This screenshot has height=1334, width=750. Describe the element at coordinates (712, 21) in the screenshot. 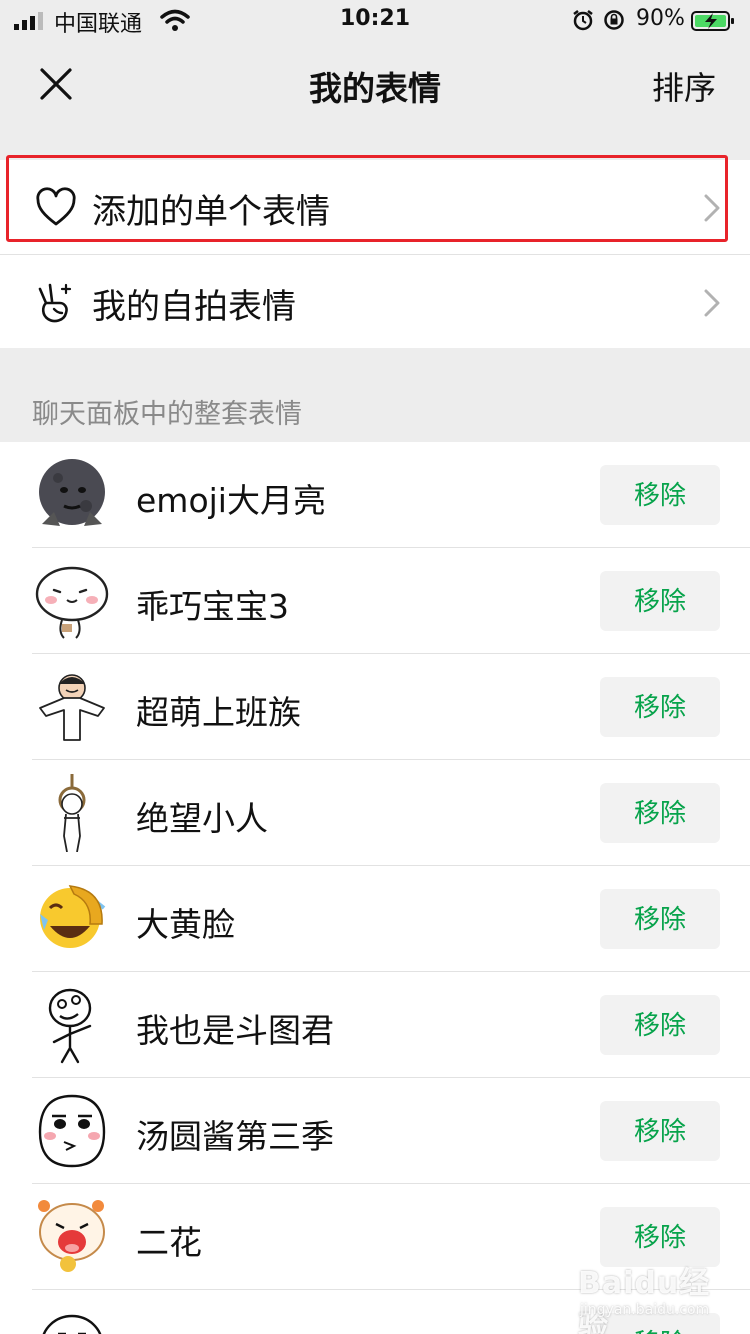

I see `battery-charging-icon` at that location.